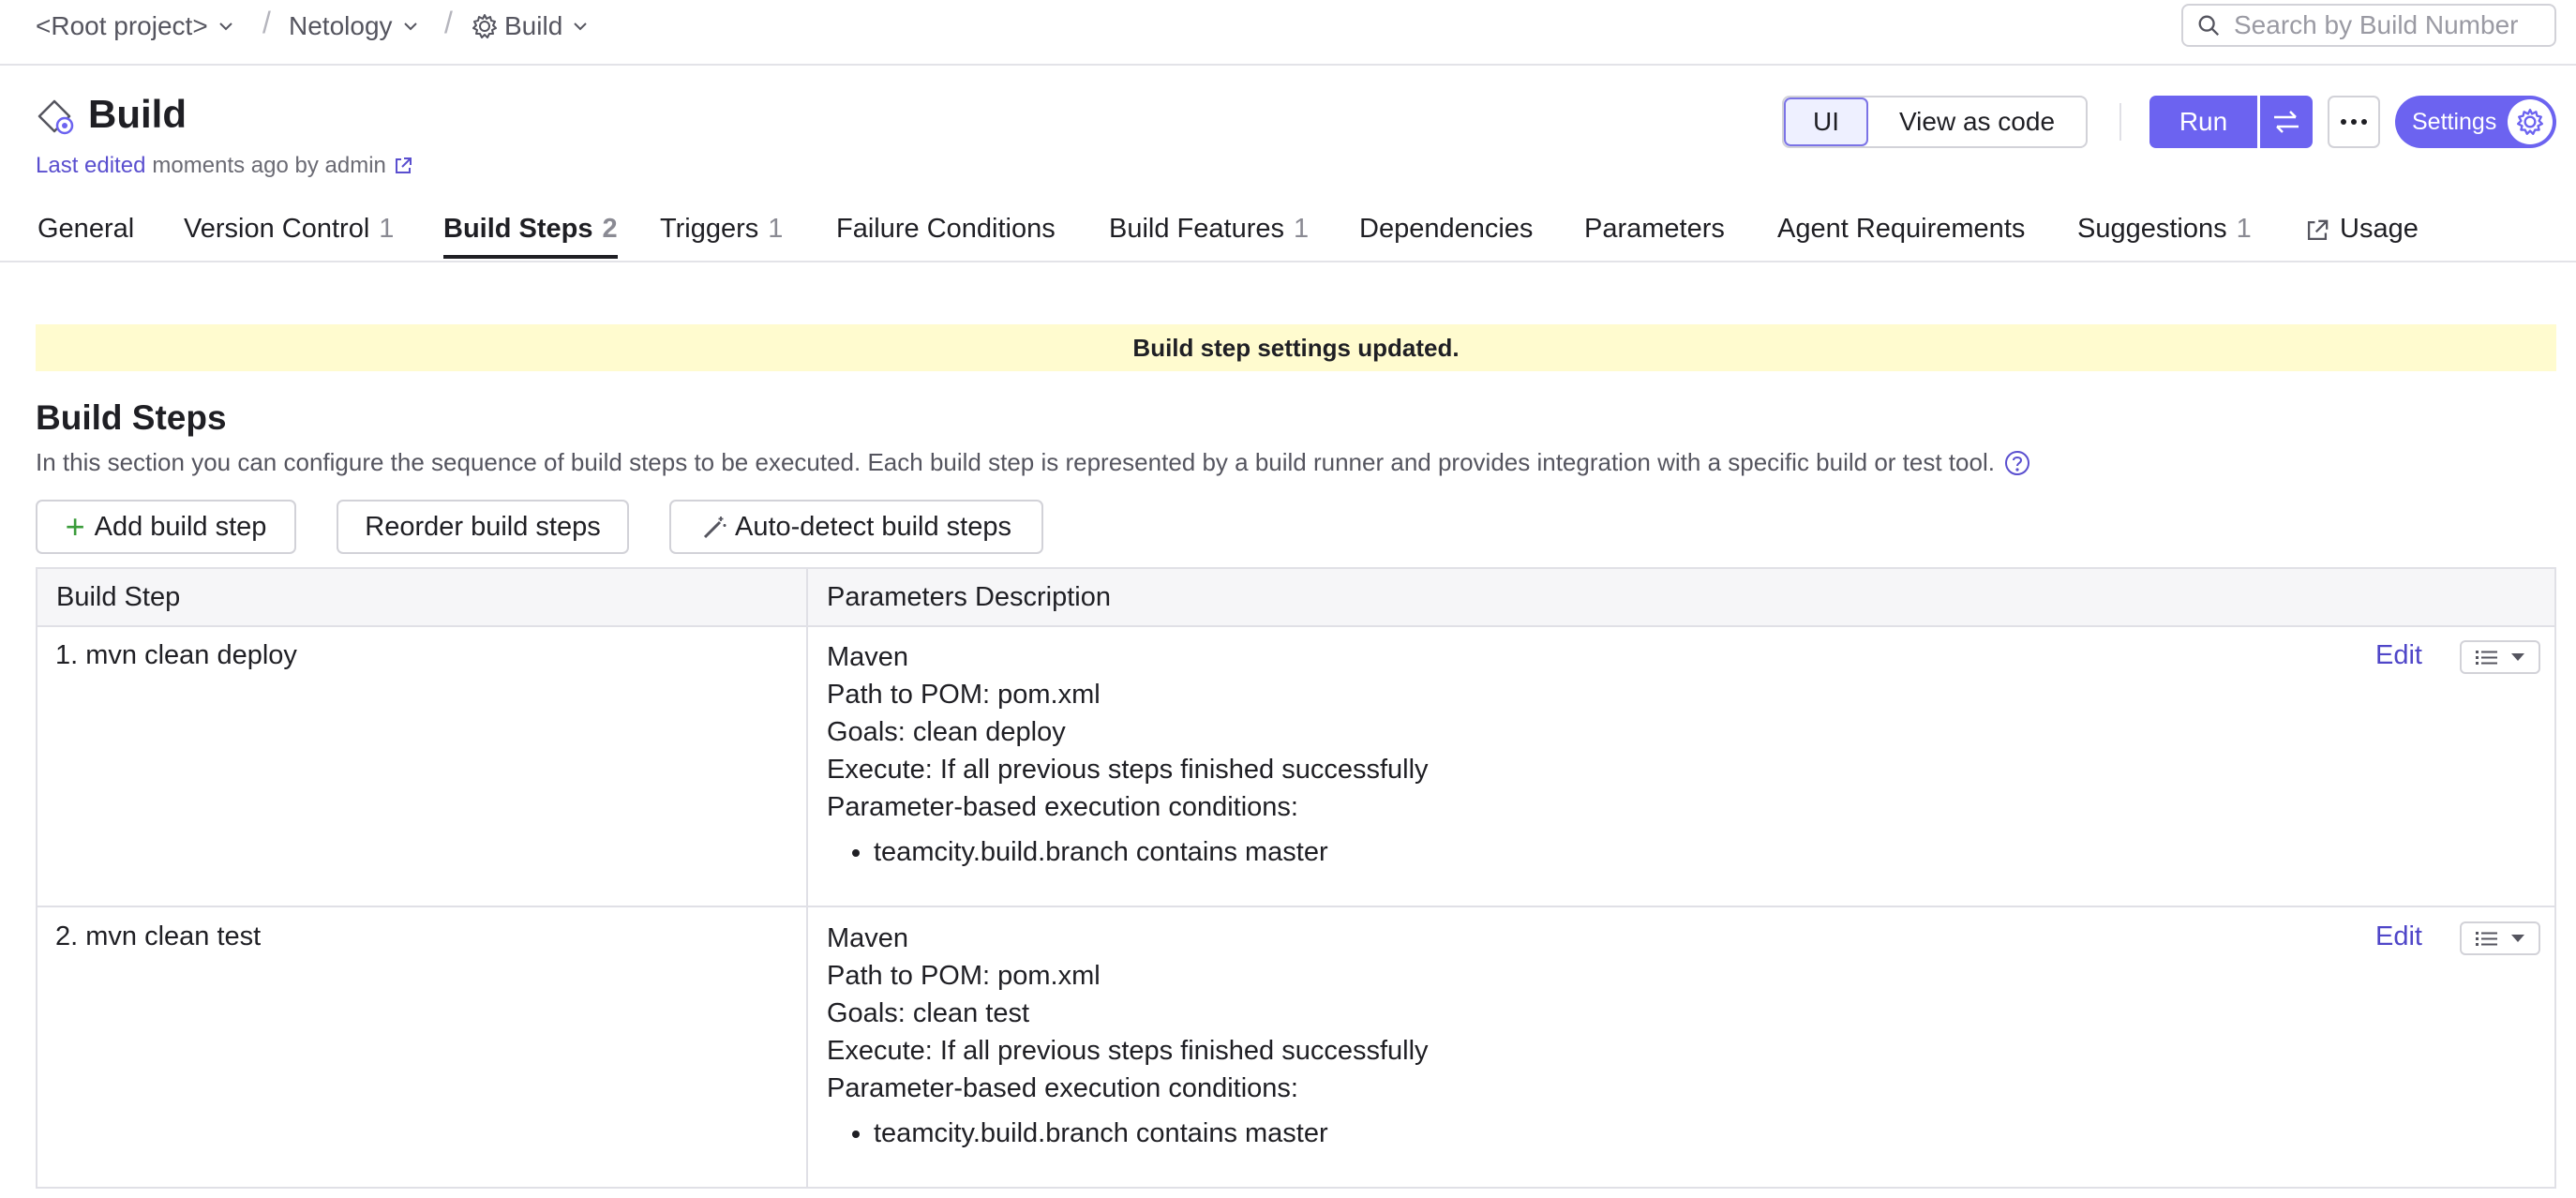 The image size is (2576, 1198). I want to click on tab-label: Suggestions, so click(2152, 229).